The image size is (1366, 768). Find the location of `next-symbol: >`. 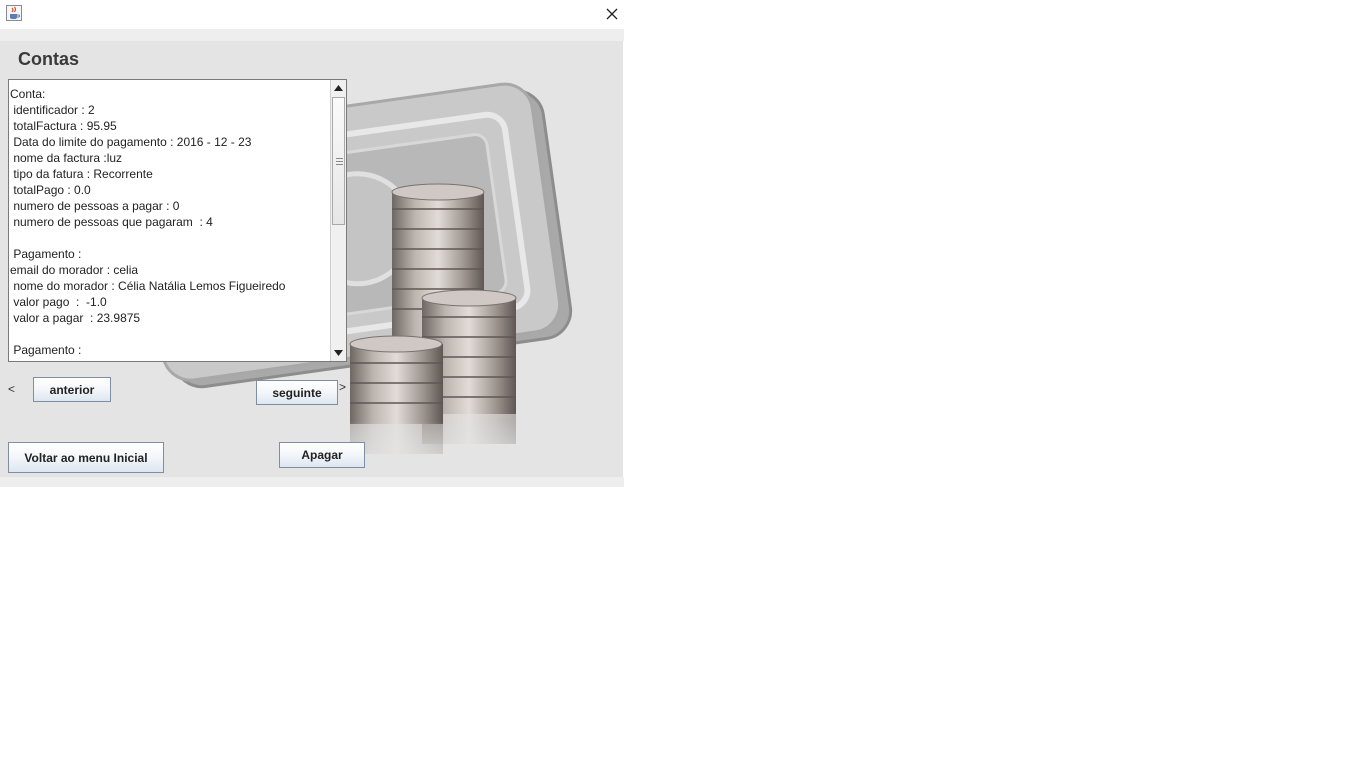

next-symbol: > is located at coordinates (343, 387).